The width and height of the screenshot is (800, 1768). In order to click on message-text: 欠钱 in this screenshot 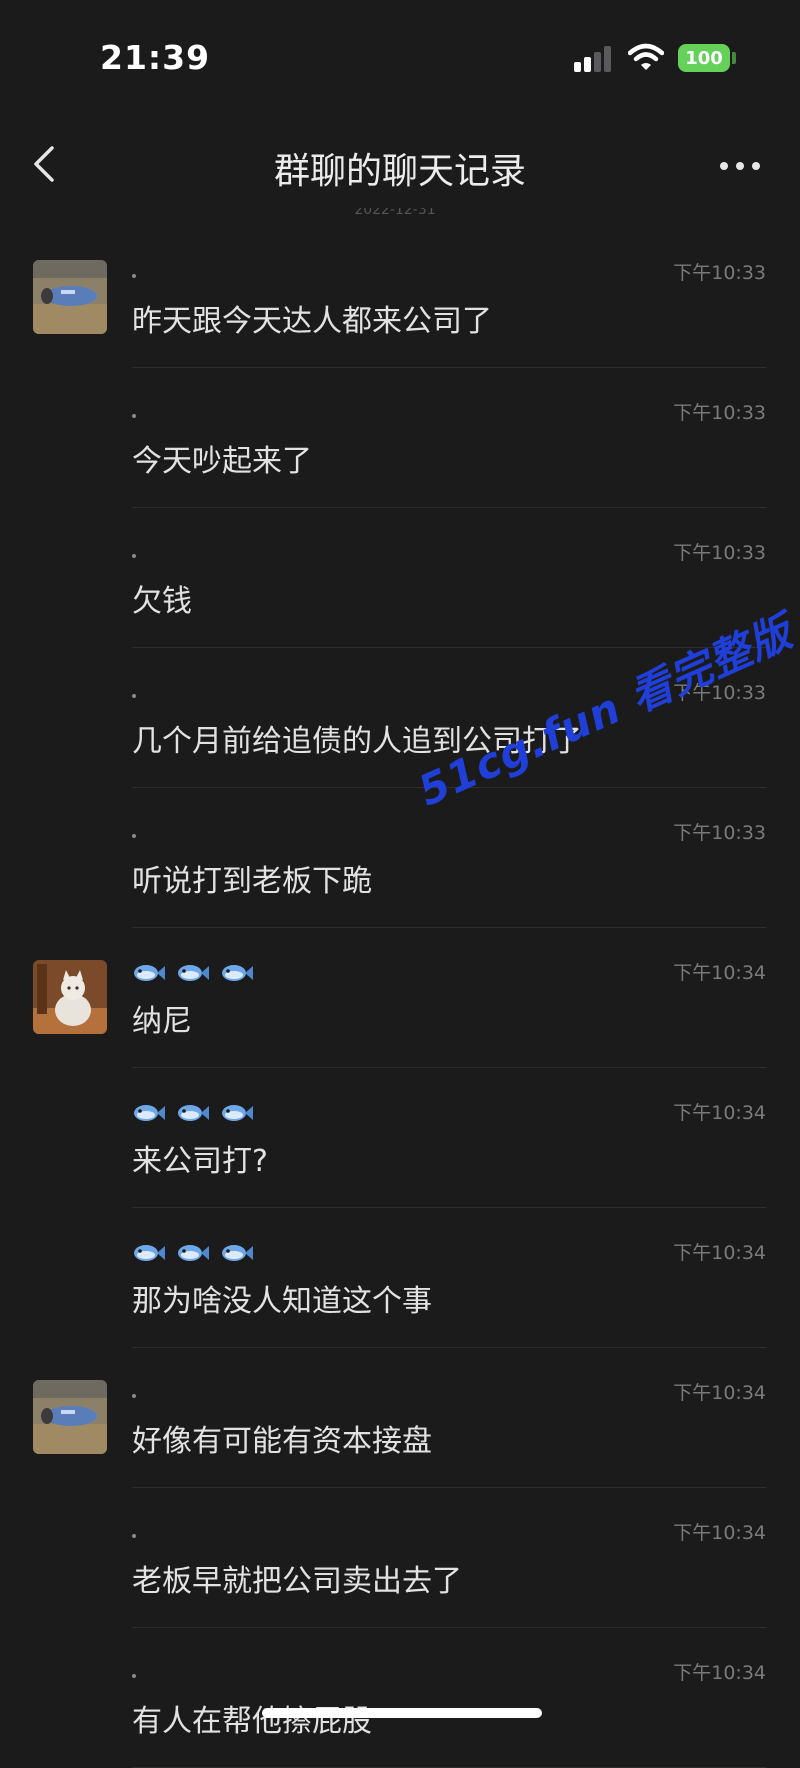, I will do `click(162, 601)`.